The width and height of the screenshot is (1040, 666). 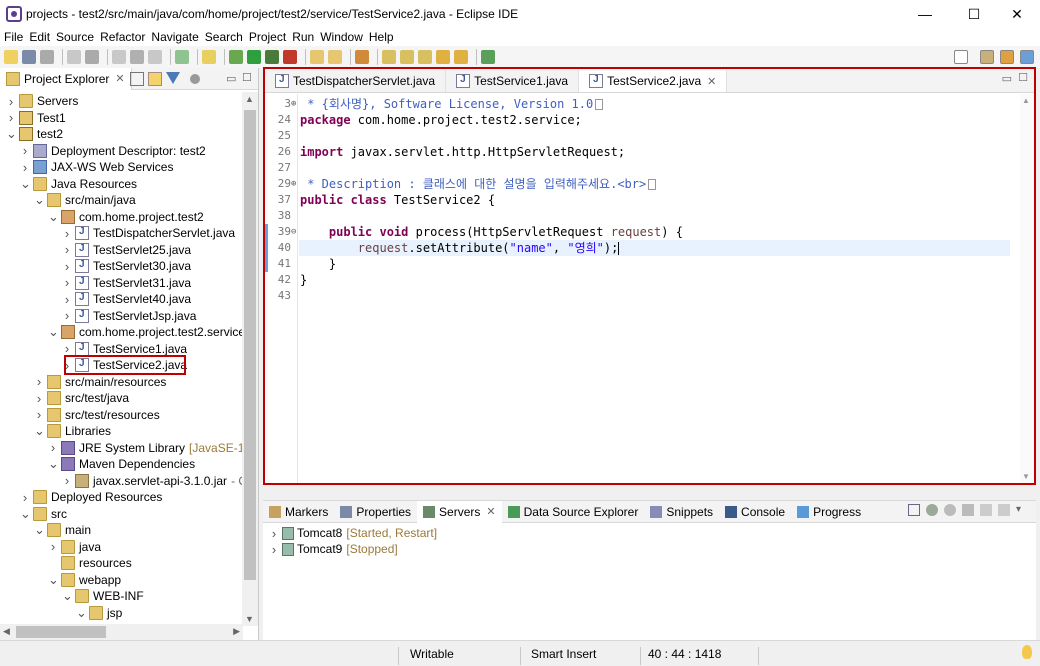 What do you see at coordinates (62, 530) in the screenshot?
I see `tree-item: ⌄ main` at bounding box center [62, 530].